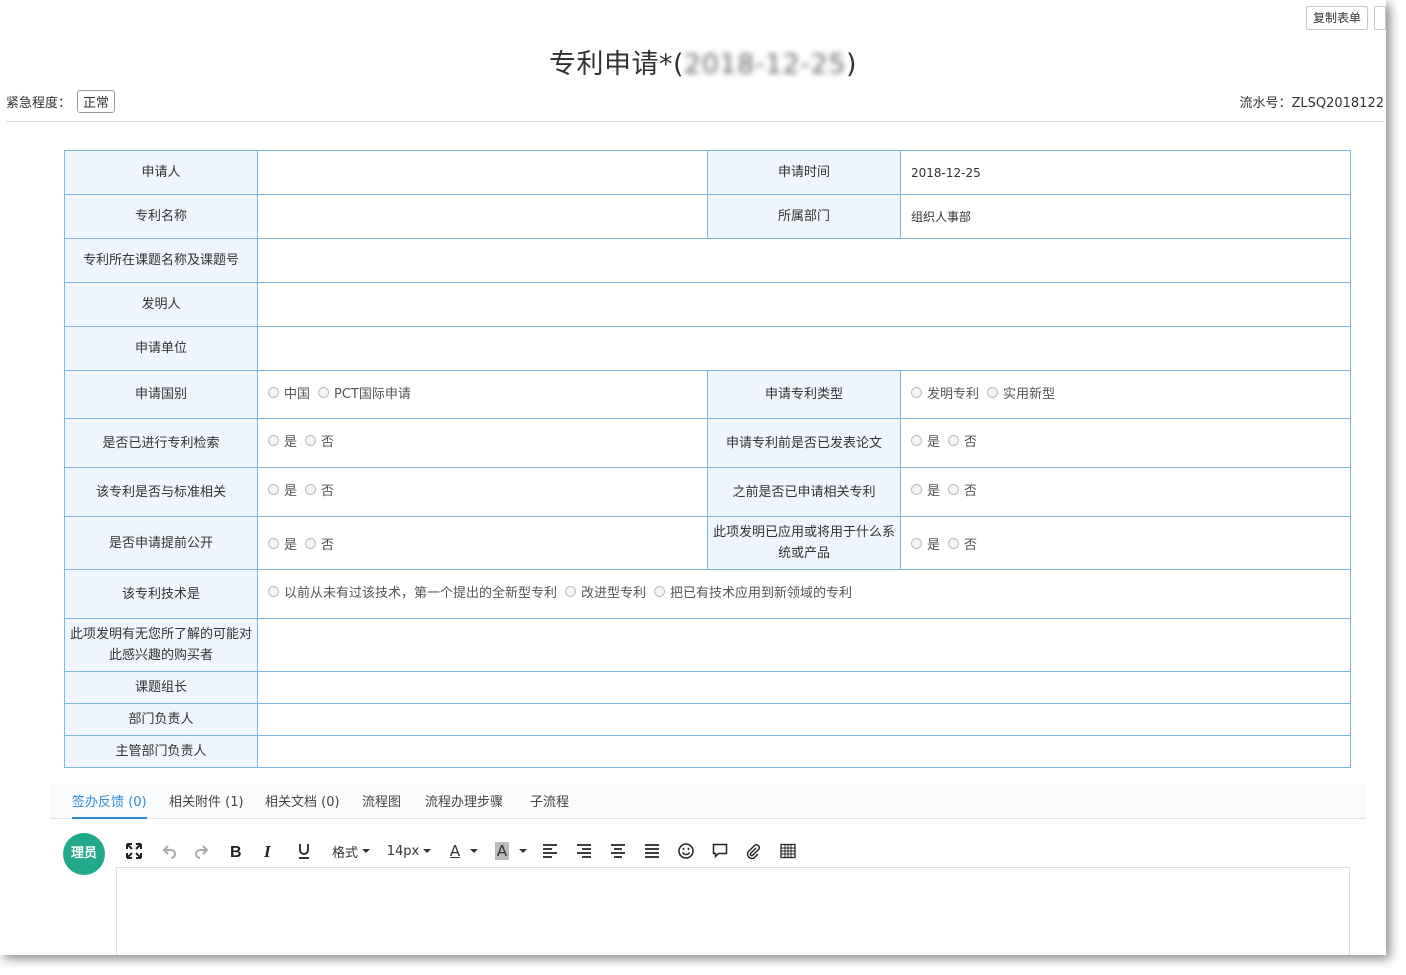  I want to click on fullscreen-icon, so click(134, 851).